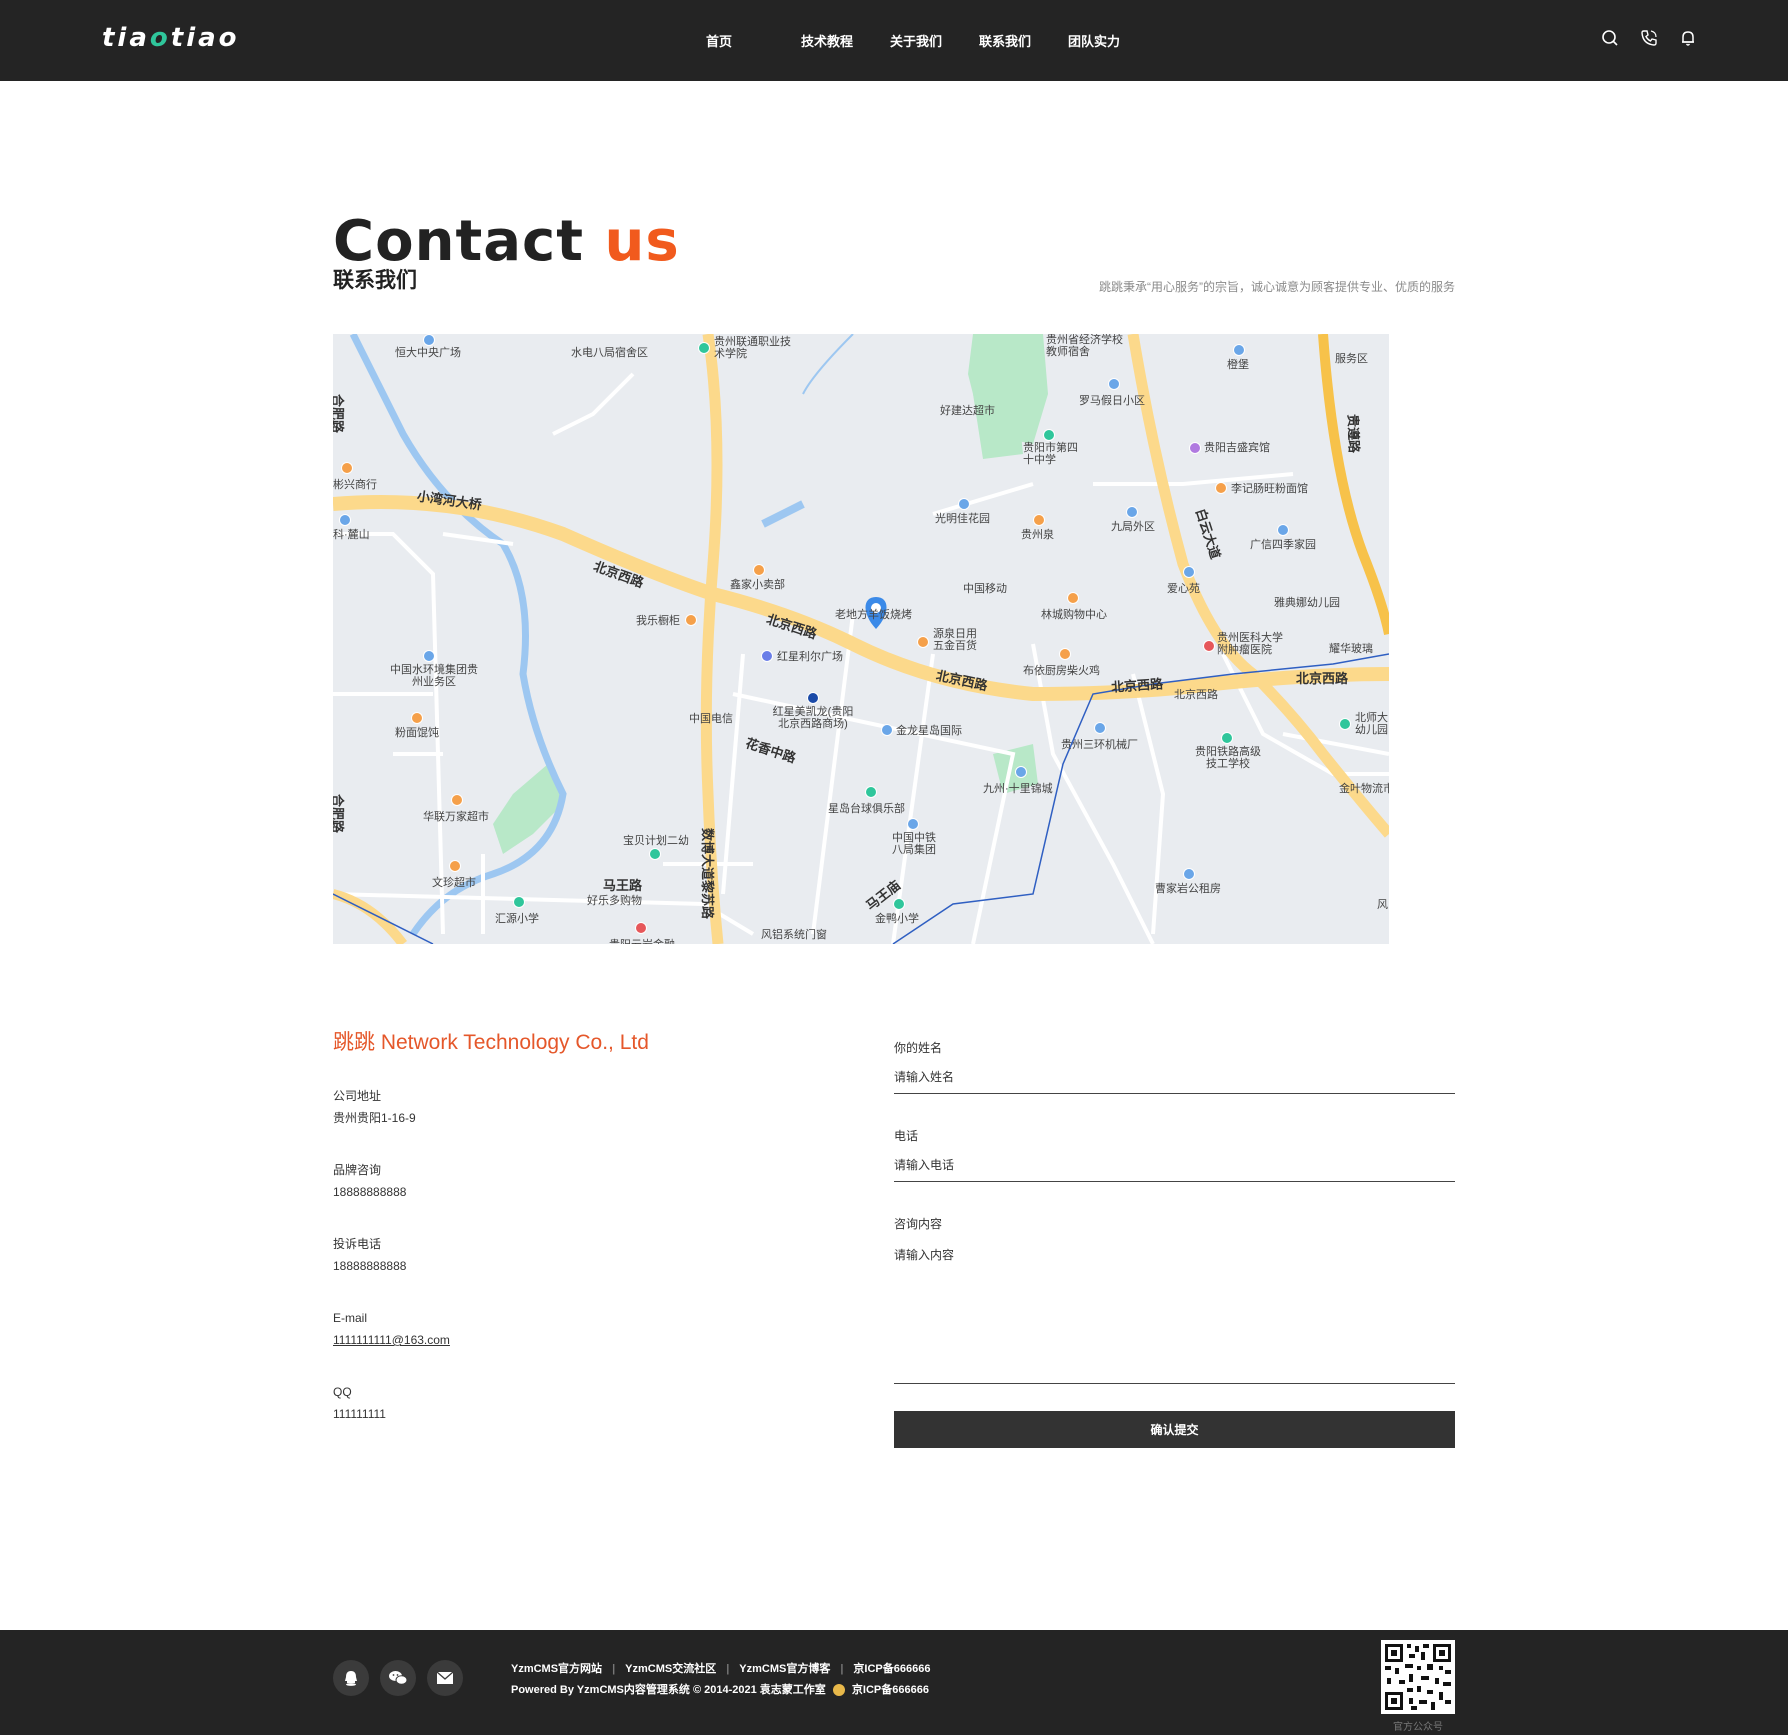  Describe the element at coordinates (553, 1107) in the screenshot. I see `contact-item-address: 公司地址 贵州贵阳1-16-9` at that location.